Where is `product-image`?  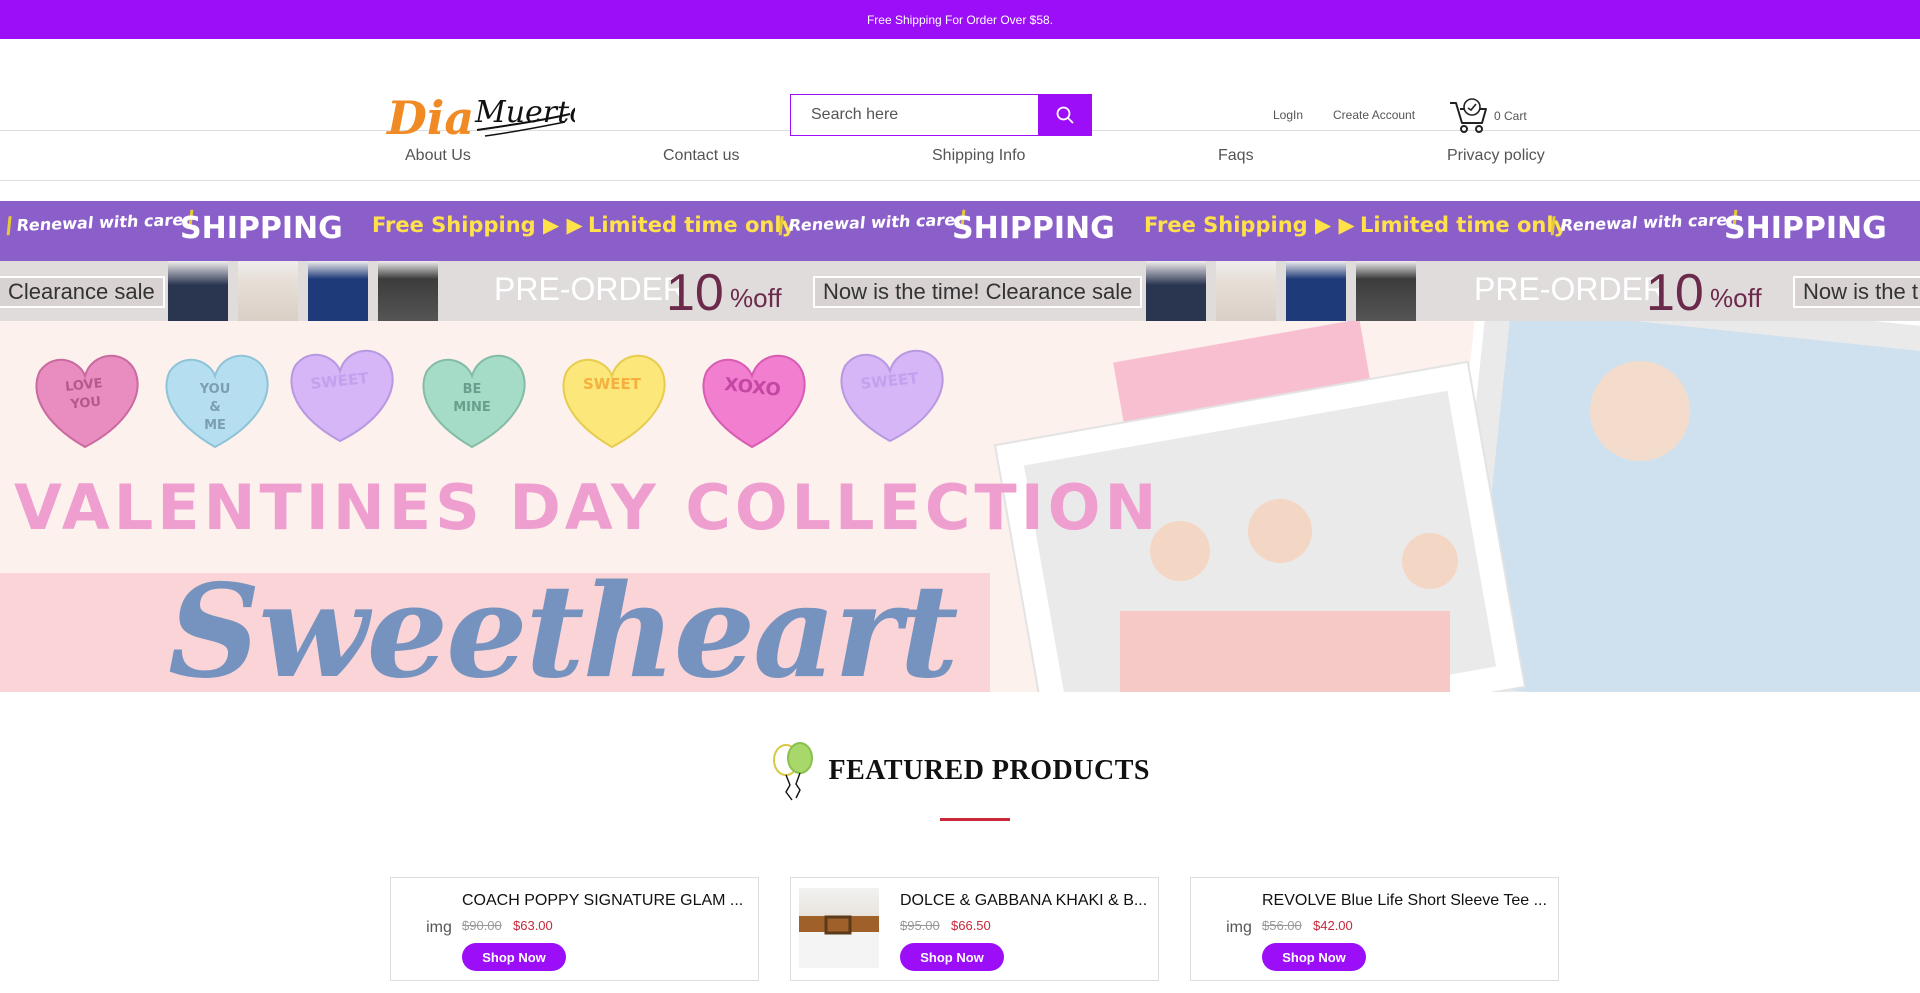
product-image is located at coordinates (839, 928).